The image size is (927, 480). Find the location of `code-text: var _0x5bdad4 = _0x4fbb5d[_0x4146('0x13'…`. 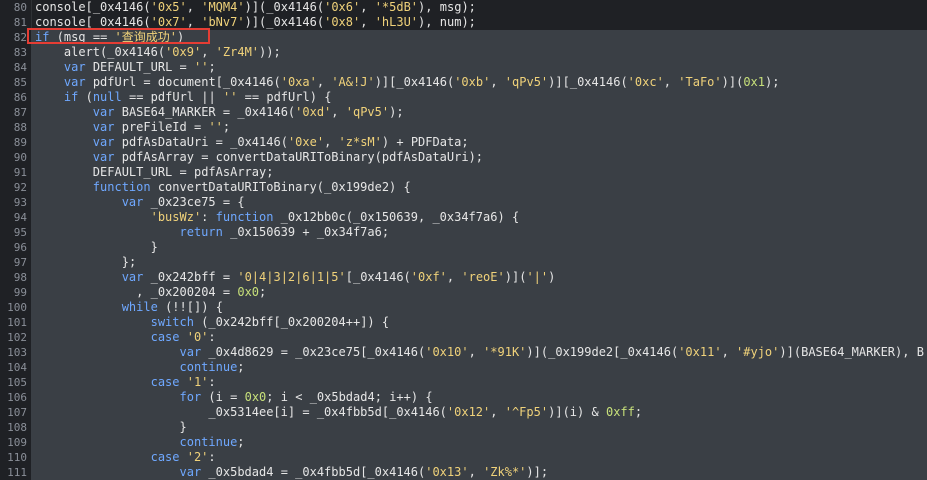

code-text: var _0x5bdad4 = _0x4fbb5d[_0x4146('0x13'… is located at coordinates (364, 472).